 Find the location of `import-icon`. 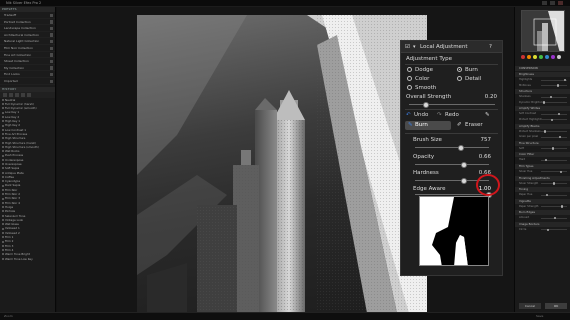

import-icon is located at coordinates (23, 94).